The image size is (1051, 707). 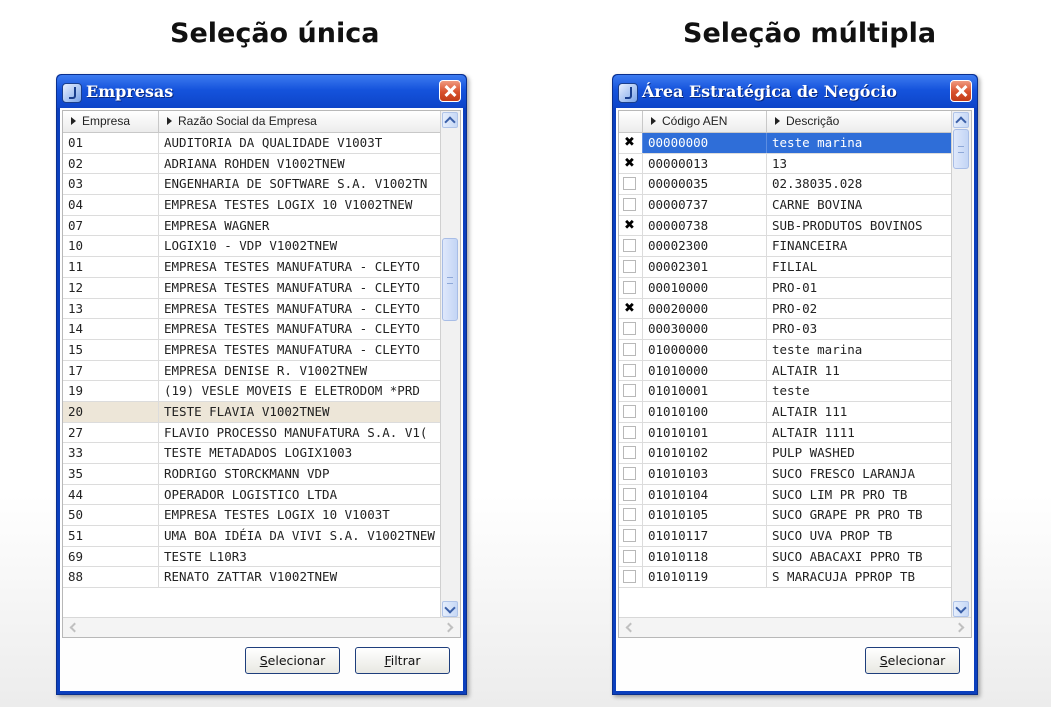 What do you see at coordinates (252, 412) in the screenshot?
I see `table-row: 20 TESTE FLAVIA V1002TNEW` at bounding box center [252, 412].